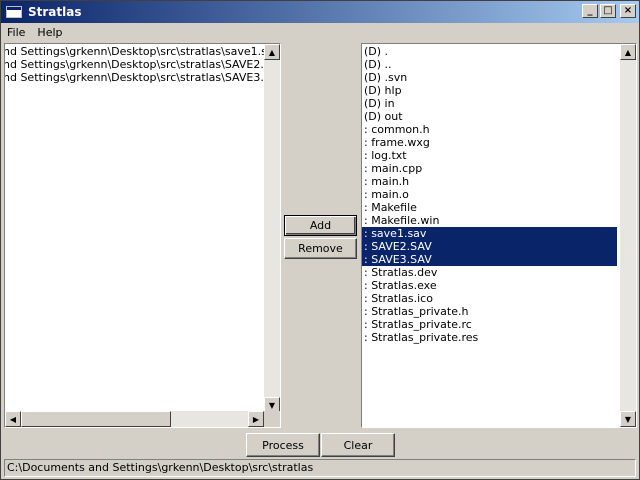 The height and width of the screenshot is (480, 640). What do you see at coordinates (320, 225) in the screenshot?
I see `add-button: Add` at bounding box center [320, 225].